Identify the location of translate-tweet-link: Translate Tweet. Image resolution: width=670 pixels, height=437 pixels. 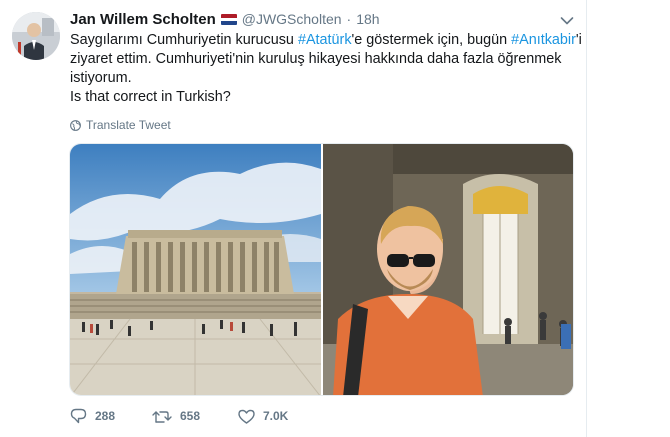
(120, 125).